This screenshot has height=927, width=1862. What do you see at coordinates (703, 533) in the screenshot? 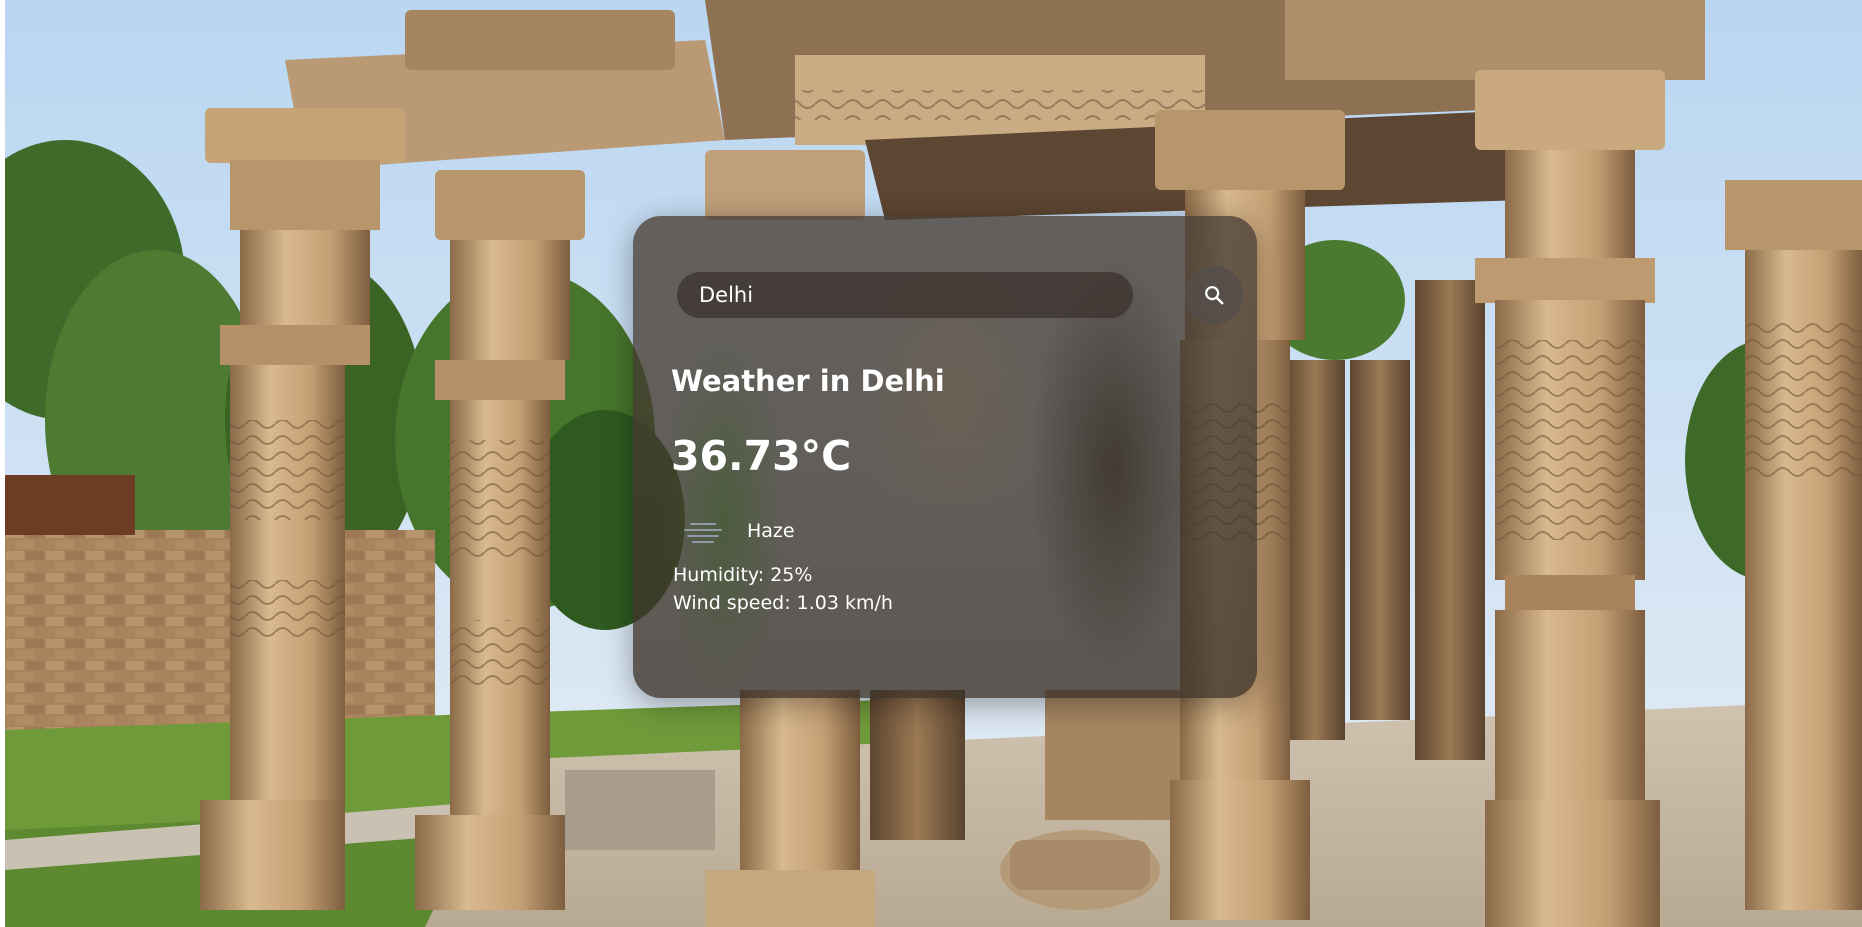
I see `haze-icon` at bounding box center [703, 533].